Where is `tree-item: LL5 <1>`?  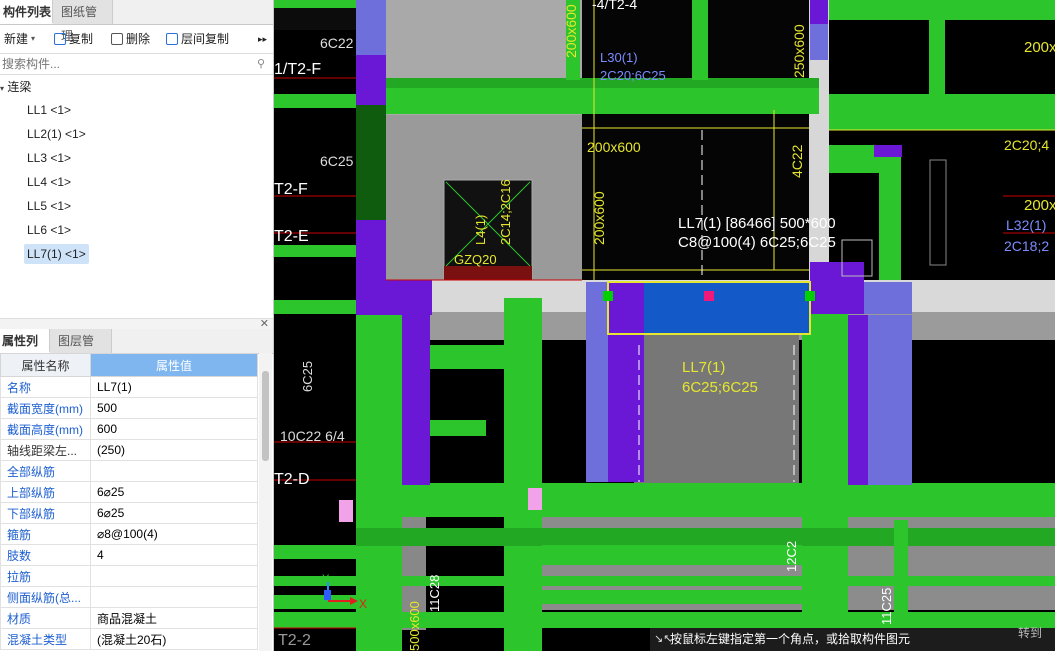
tree-item: LL5 <1> is located at coordinates (49, 206).